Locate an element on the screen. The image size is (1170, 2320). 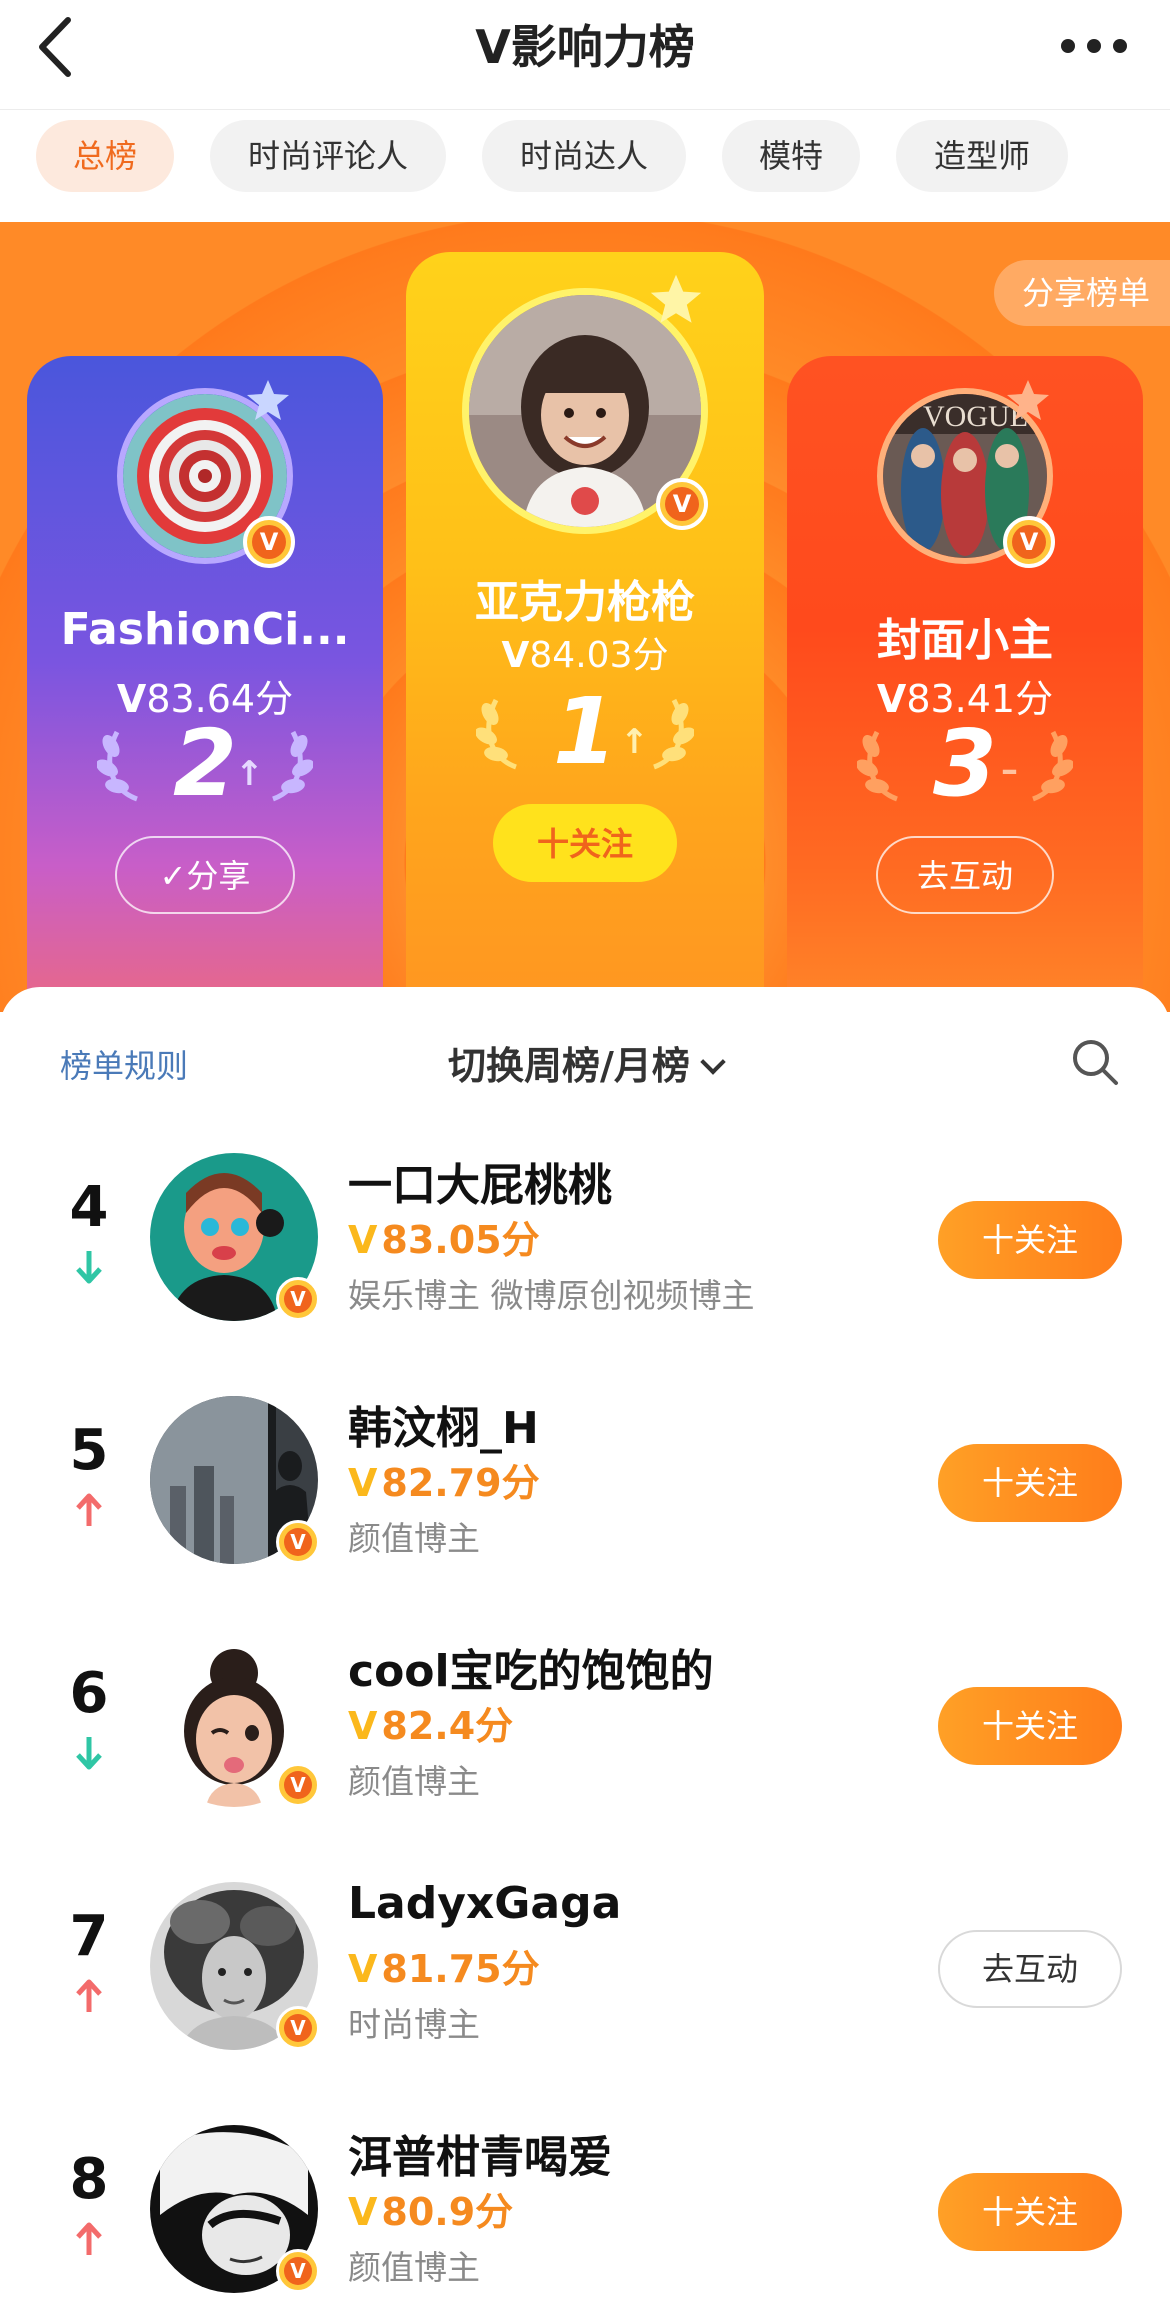
rank-row: 1 ↑ is located at coordinates (585, 732).